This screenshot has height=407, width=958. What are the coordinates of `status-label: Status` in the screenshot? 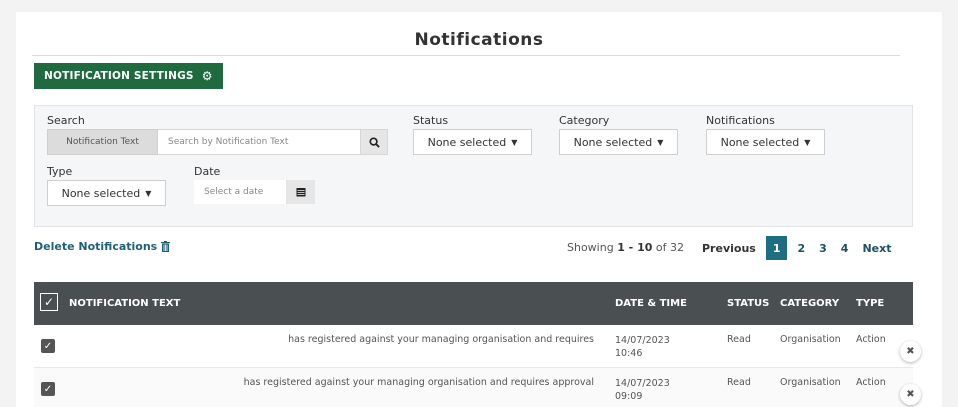 It's located at (431, 120).